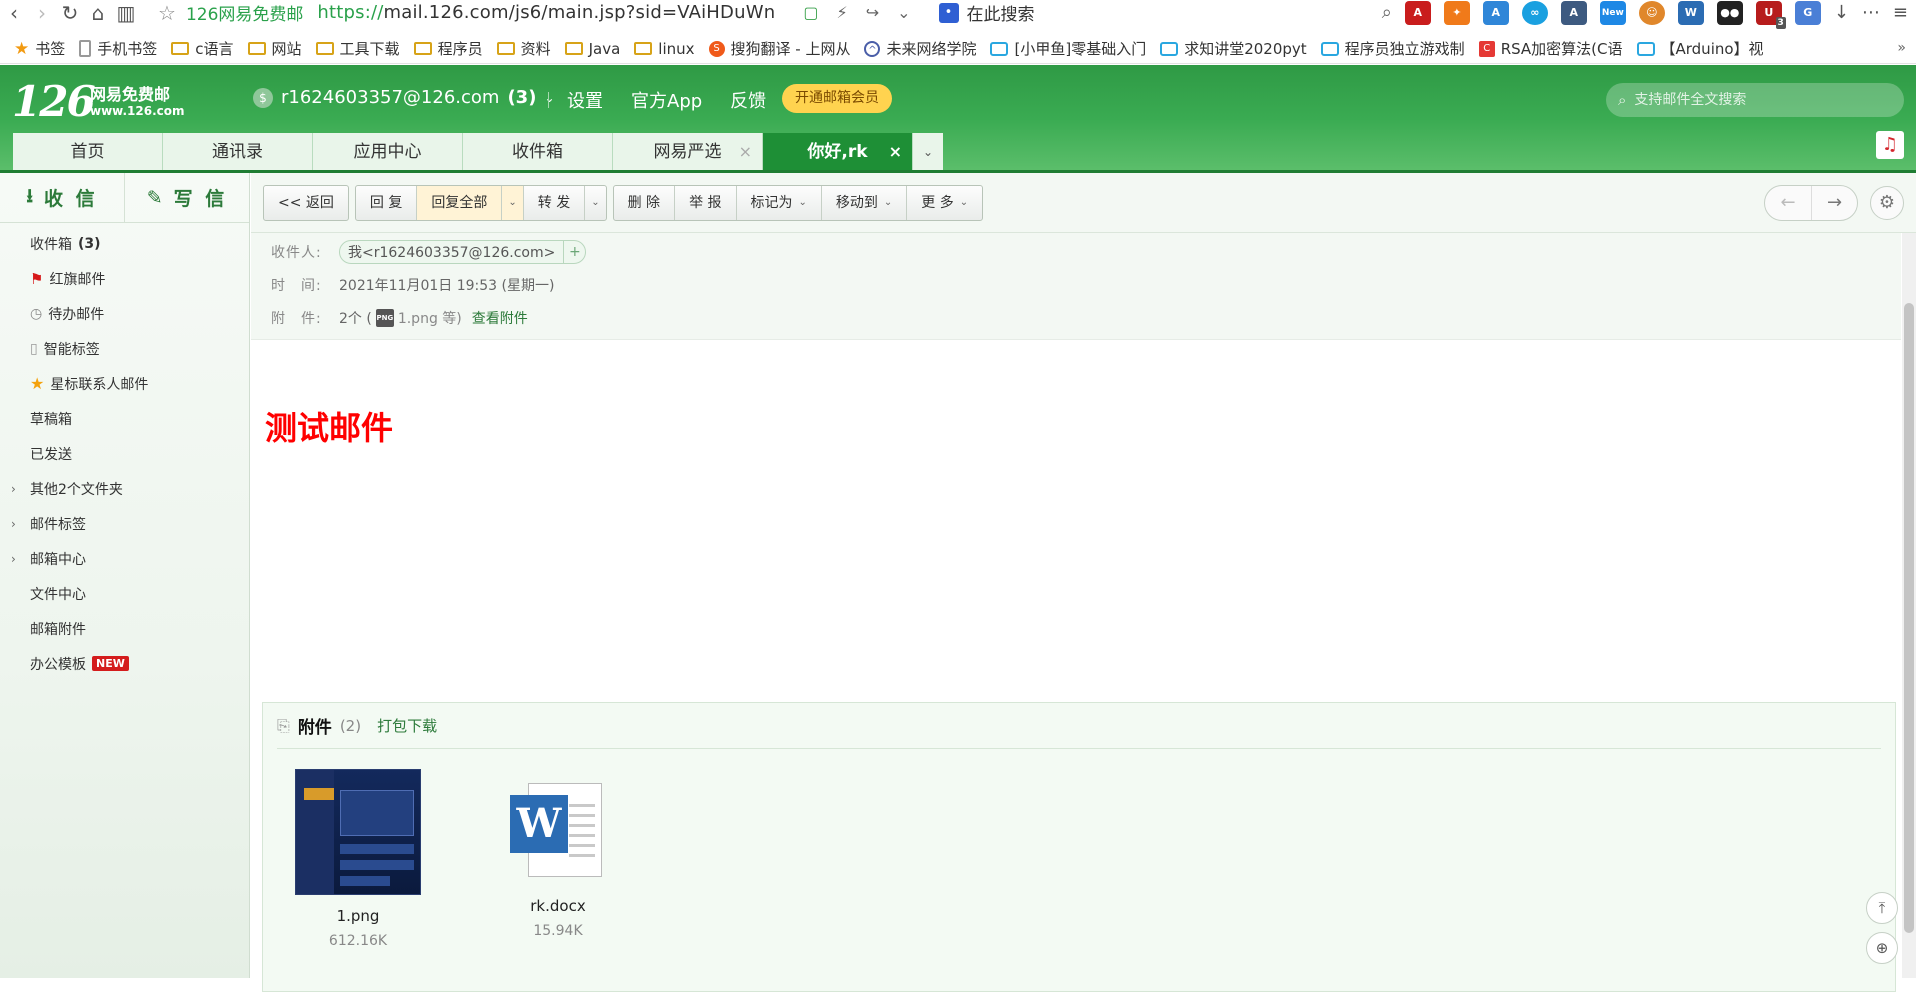  What do you see at coordinates (39, 48) in the screenshot?
I see `bookmark-item: ★ 书签` at bounding box center [39, 48].